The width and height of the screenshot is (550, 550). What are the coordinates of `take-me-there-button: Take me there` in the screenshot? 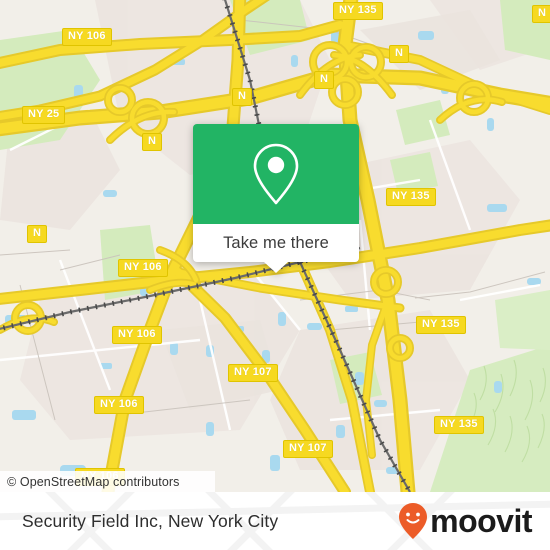 It's located at (276, 248).